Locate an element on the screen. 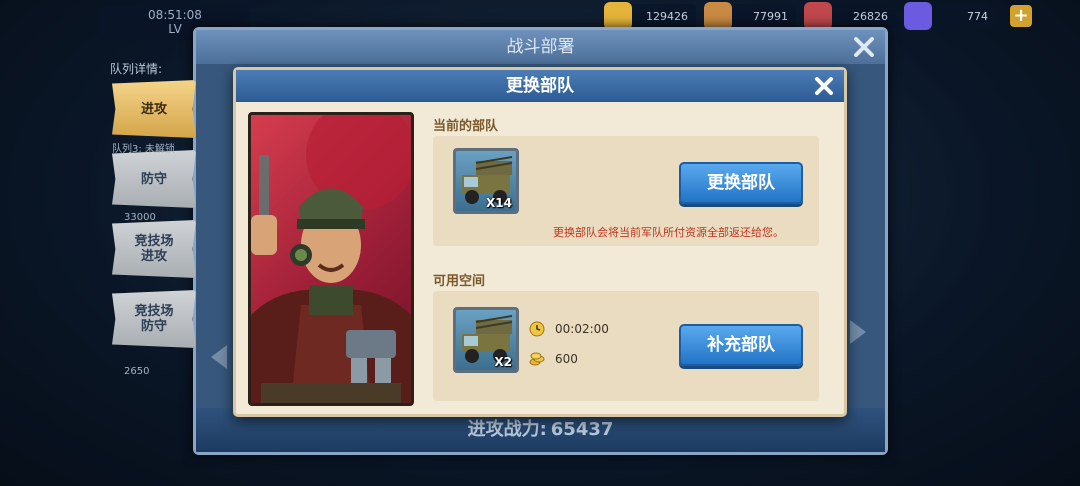 This screenshot has width=1080, height=486. resource-gold: 129426 is located at coordinates (650, 16).